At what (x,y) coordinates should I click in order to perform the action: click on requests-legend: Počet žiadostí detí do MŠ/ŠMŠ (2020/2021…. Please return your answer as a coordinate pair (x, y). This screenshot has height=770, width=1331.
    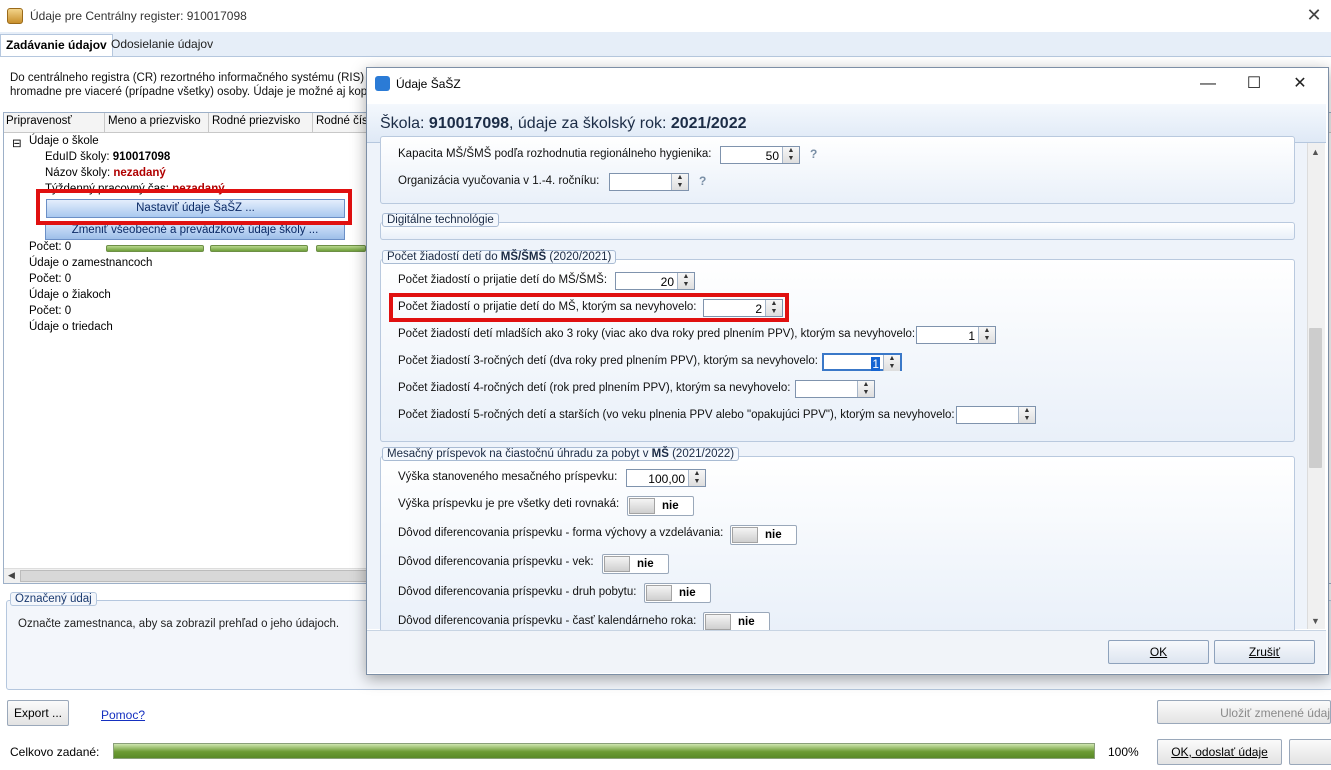
    Looking at the image, I should click on (499, 257).